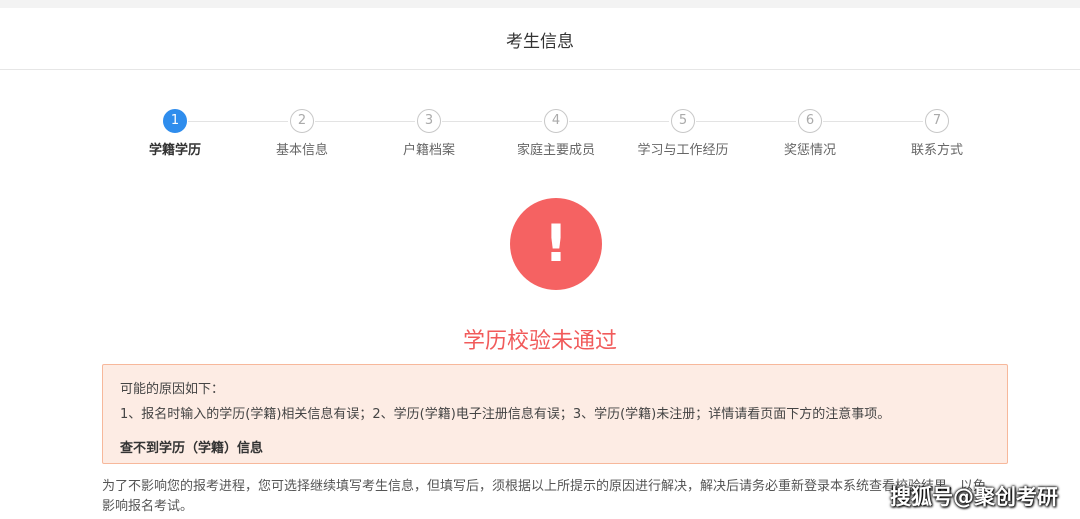 The image size is (1080, 519). What do you see at coordinates (683, 121) in the screenshot?
I see `step-number: 5` at bounding box center [683, 121].